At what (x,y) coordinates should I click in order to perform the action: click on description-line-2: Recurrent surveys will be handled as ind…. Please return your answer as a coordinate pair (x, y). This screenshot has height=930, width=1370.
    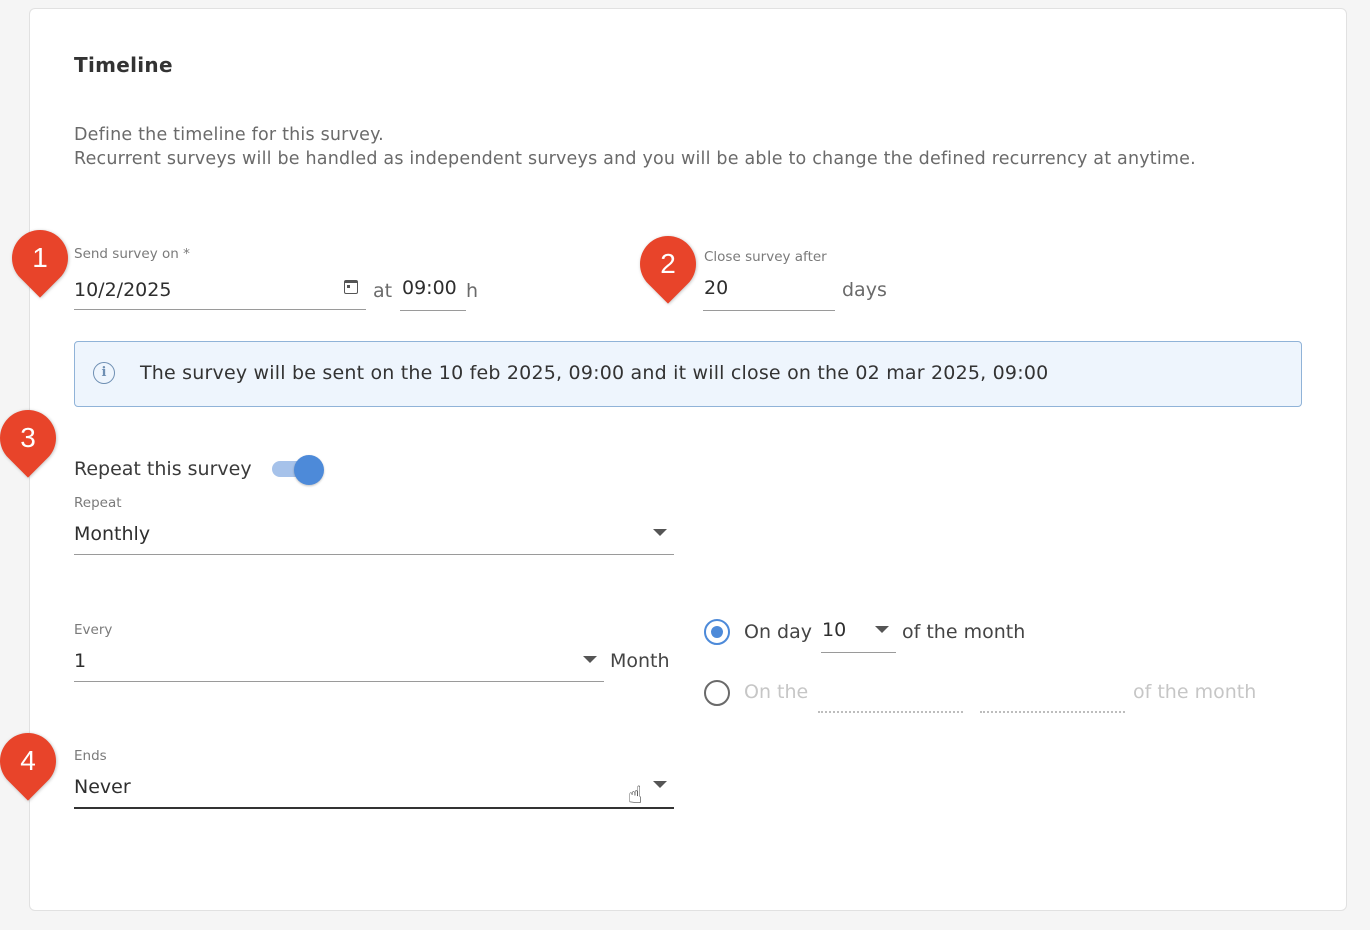
    Looking at the image, I should click on (635, 159).